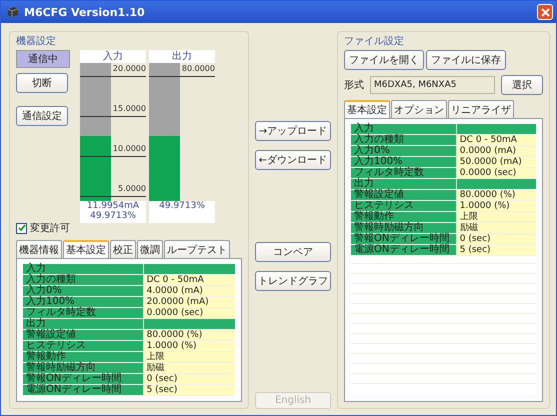 The height and width of the screenshot is (416, 557). What do you see at coordinates (496, 151) in the screenshot?
I see `parameter-value: 0.0000 (mA)` at bounding box center [496, 151].